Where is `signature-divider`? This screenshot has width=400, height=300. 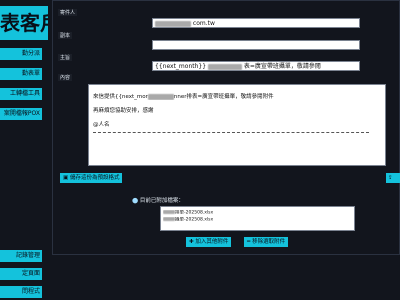
signature-divider is located at coordinates (231, 132).